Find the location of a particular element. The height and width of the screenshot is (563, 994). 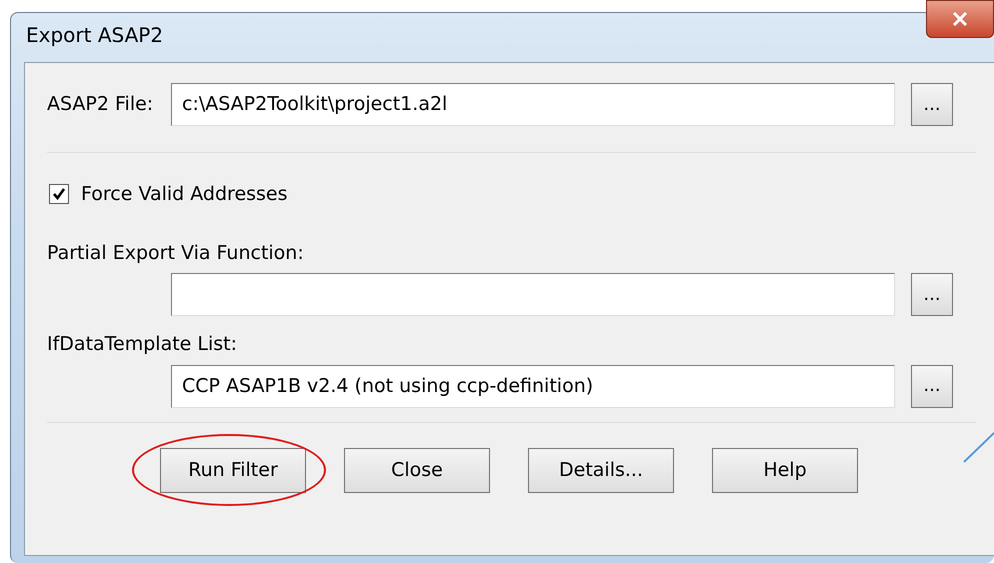

input-field: CCP ASAP1B v2.4 (not using ccp-definition) is located at coordinates (533, 386).